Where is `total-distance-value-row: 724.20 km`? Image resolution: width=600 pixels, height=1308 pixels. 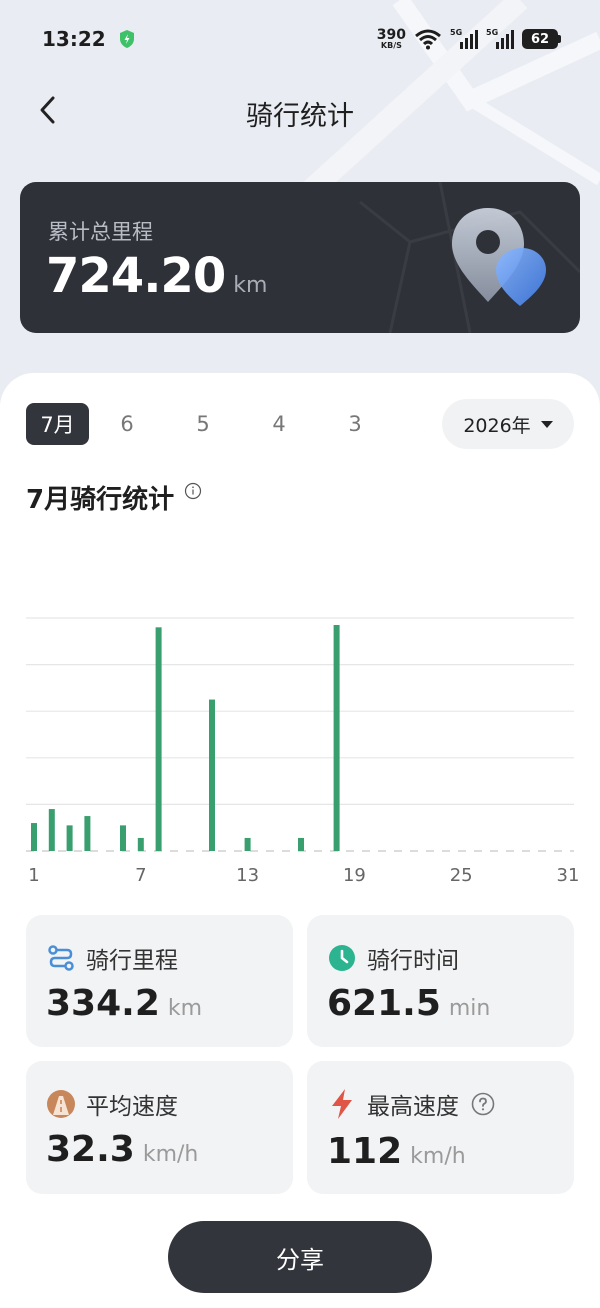
total-distance-value-row: 724.20 km is located at coordinates (156, 276).